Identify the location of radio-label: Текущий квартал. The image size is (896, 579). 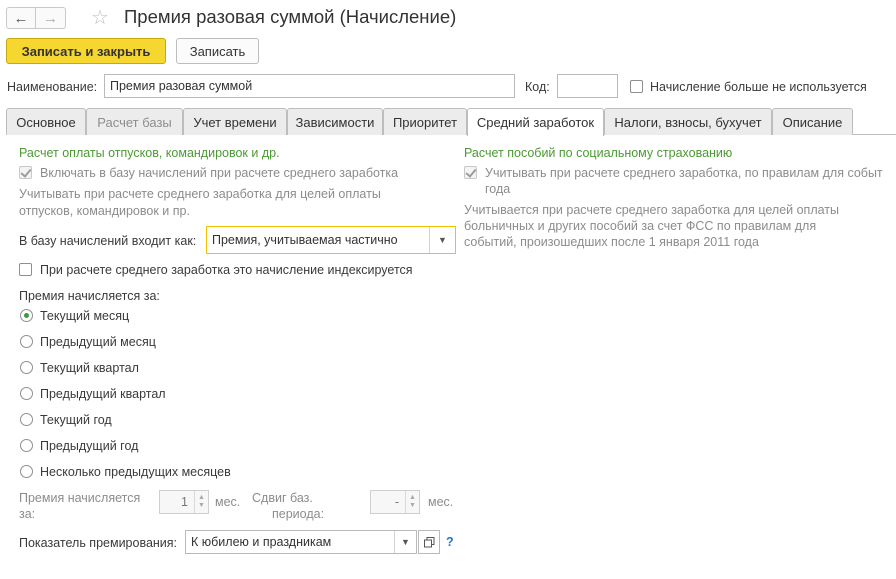
(89, 368).